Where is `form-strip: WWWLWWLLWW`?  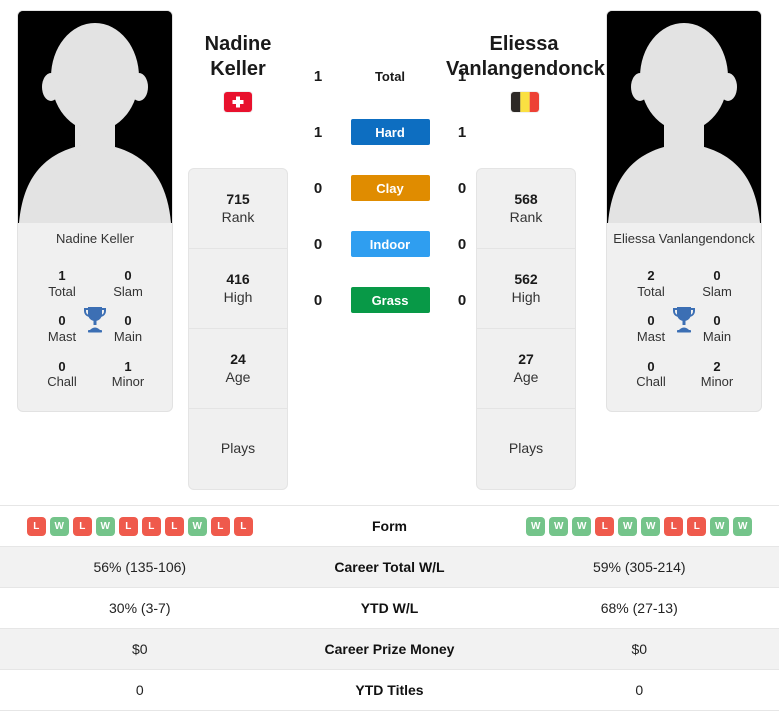 form-strip: WWWLWWLLWW is located at coordinates (639, 526).